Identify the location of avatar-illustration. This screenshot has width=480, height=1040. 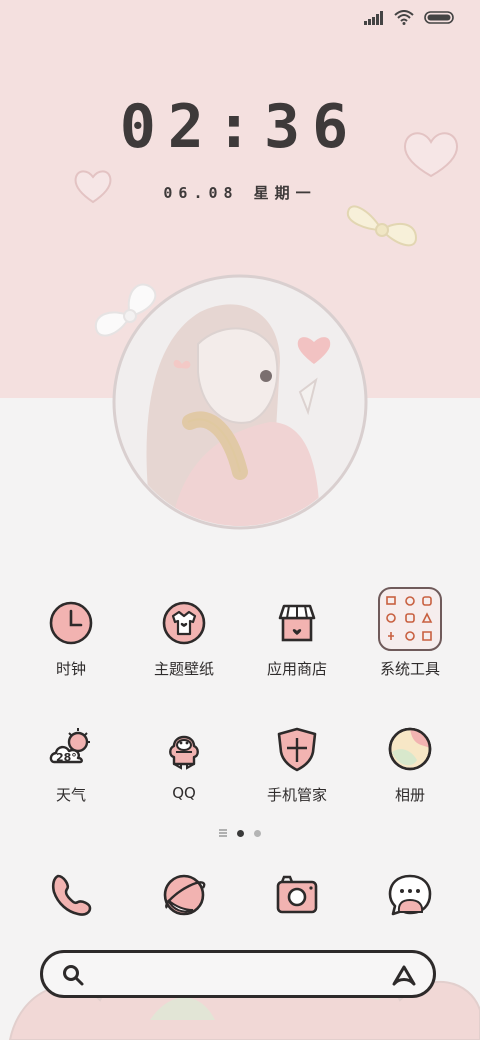
(240, 402).